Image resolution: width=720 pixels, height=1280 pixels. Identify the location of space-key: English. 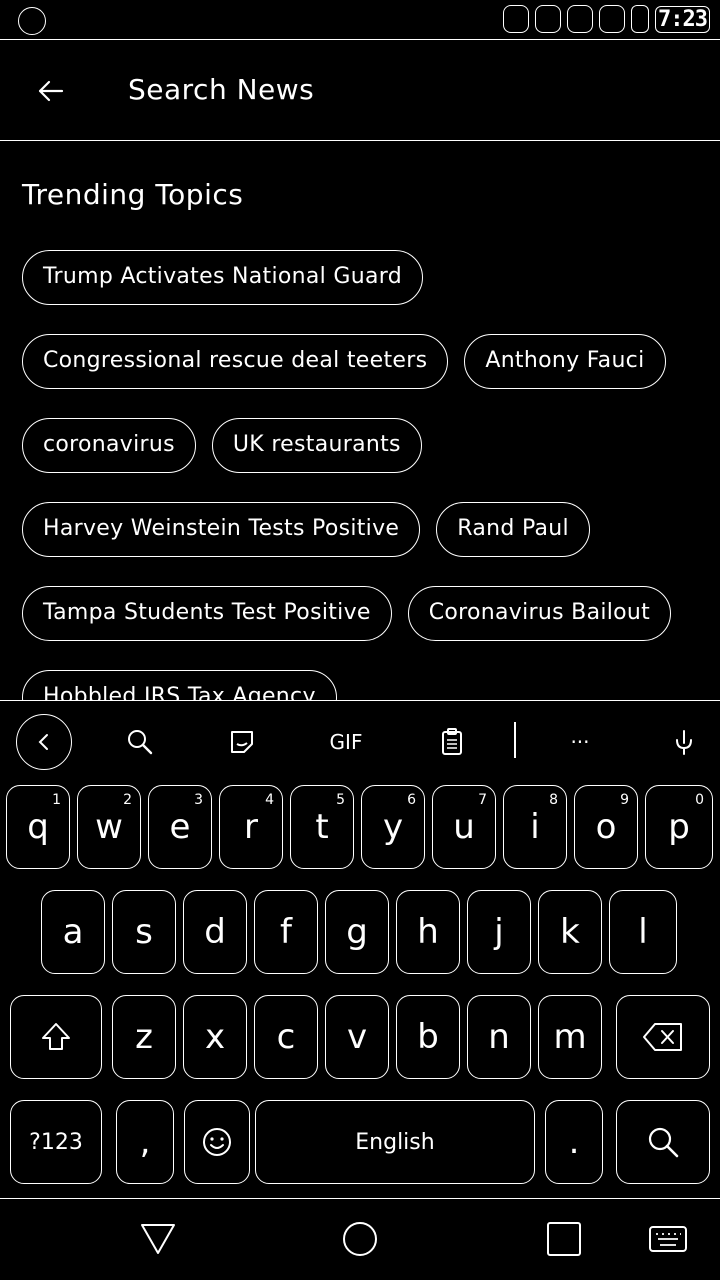
(395, 1142).